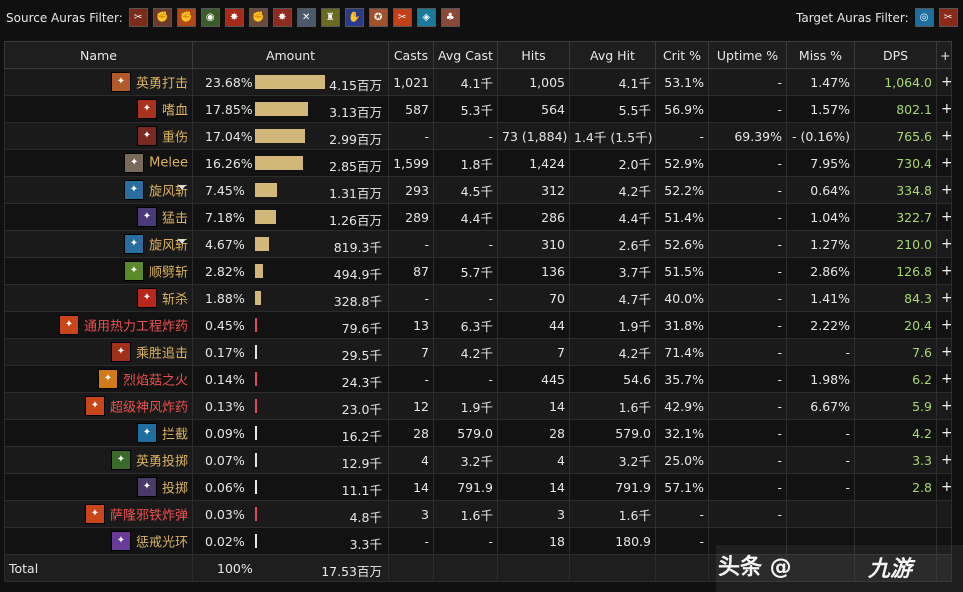  Describe the element at coordinates (948, 17) in the screenshot. I see `bleed-icon: ✂` at that location.